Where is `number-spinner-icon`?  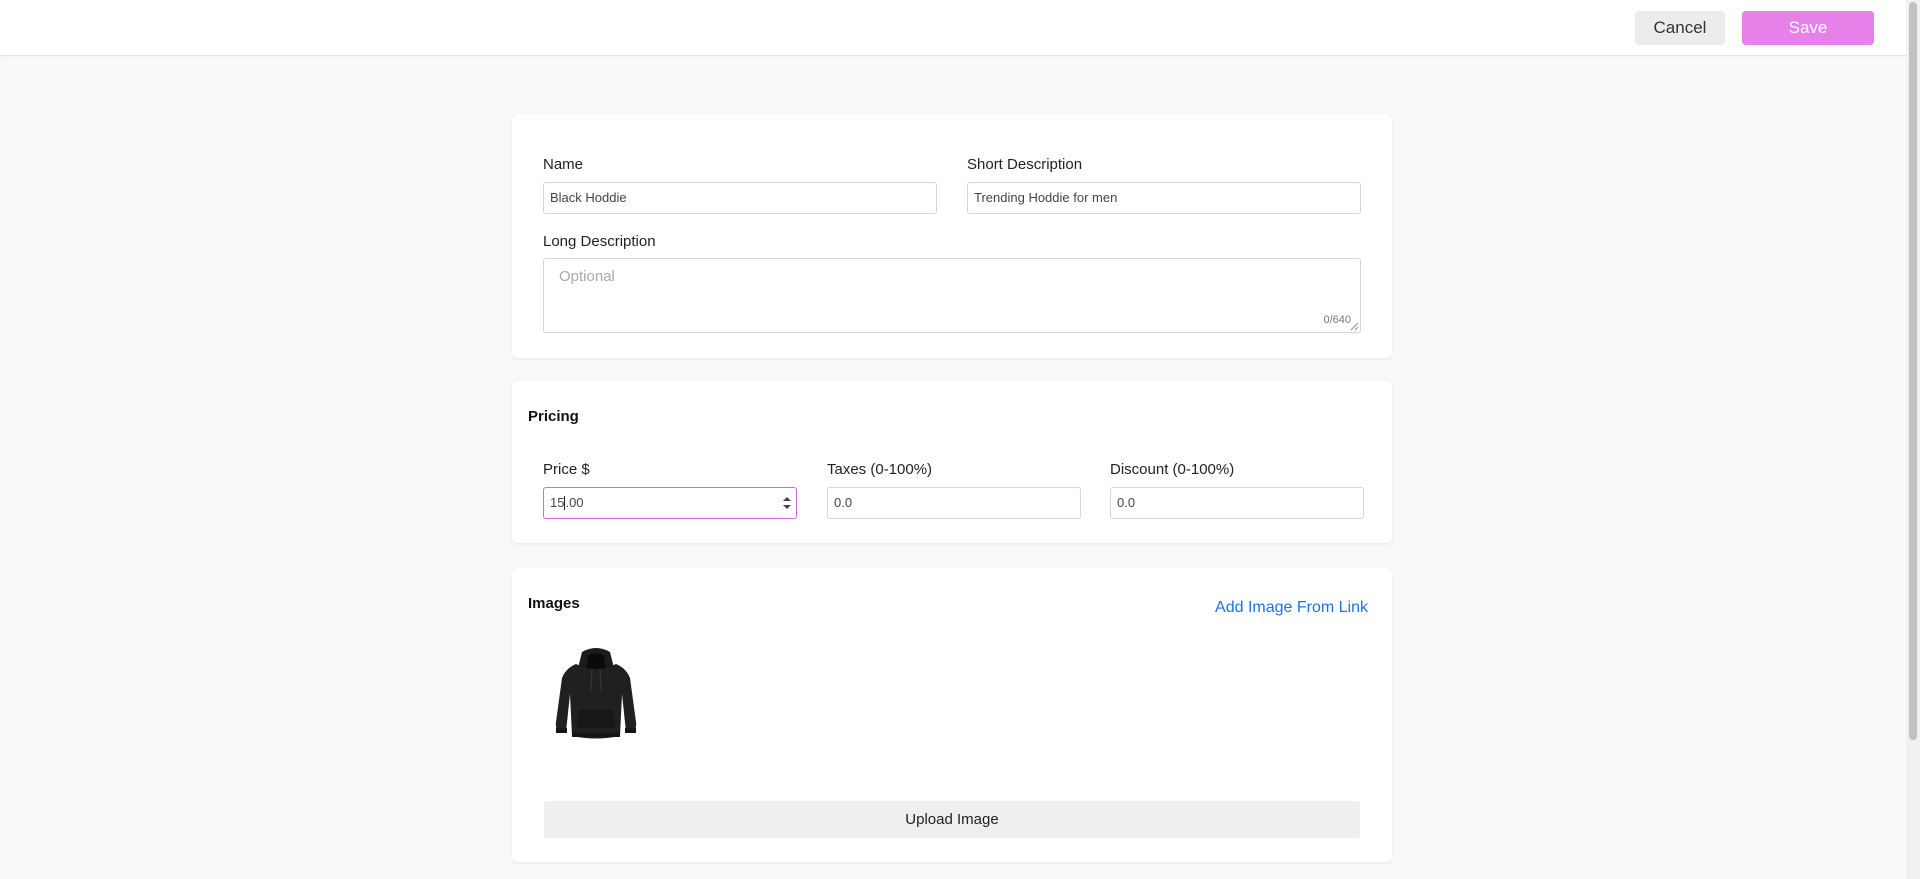 number-spinner-icon is located at coordinates (787, 503).